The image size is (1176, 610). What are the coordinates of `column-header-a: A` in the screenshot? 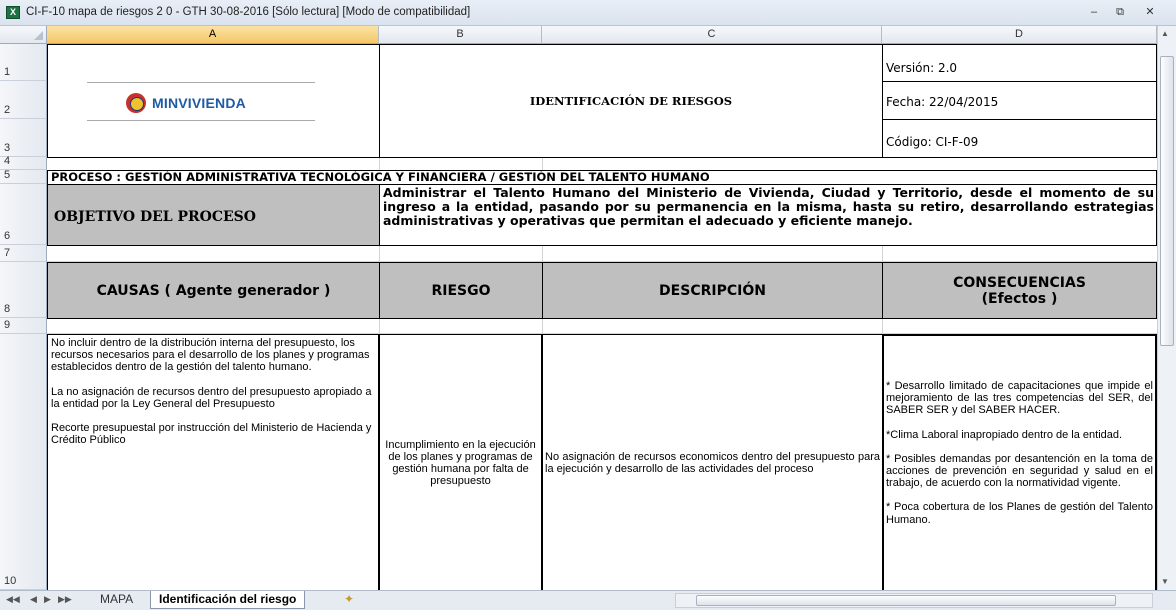 It's located at (213, 35).